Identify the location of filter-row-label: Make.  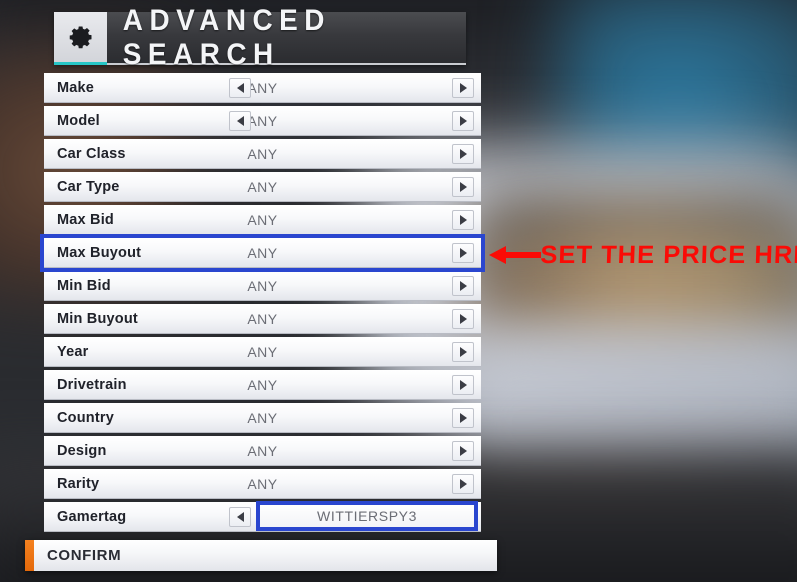
(76, 88).